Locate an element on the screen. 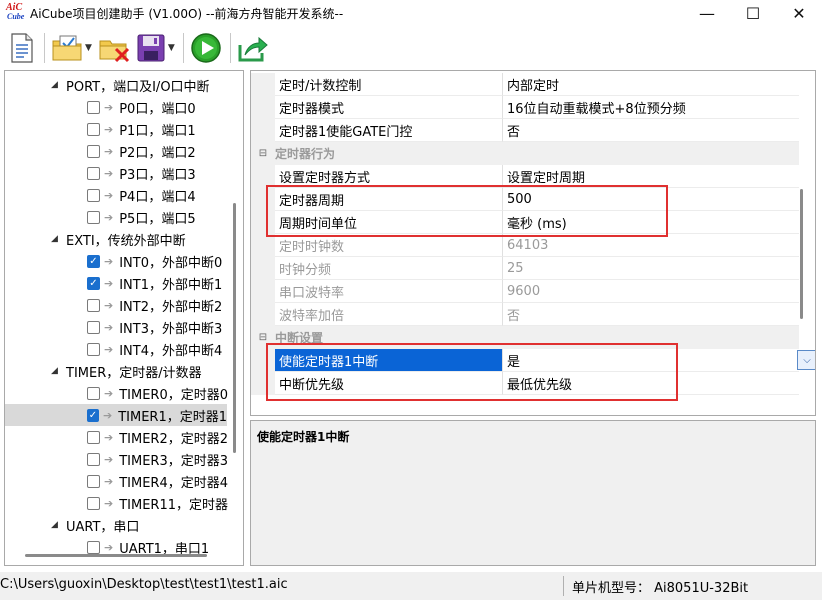 Image resolution: width=822 pixels, height=600 pixels. tree-item-label: TIMER2，定时器2 is located at coordinates (173, 439).